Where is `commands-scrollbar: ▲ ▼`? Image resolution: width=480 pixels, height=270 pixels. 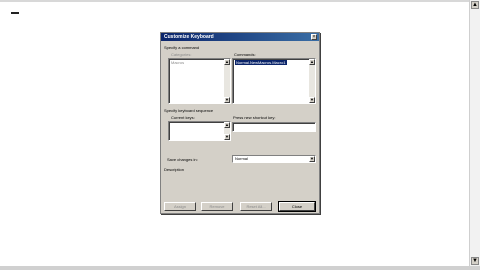 commands-scrollbar: ▲ ▼ is located at coordinates (312, 81).